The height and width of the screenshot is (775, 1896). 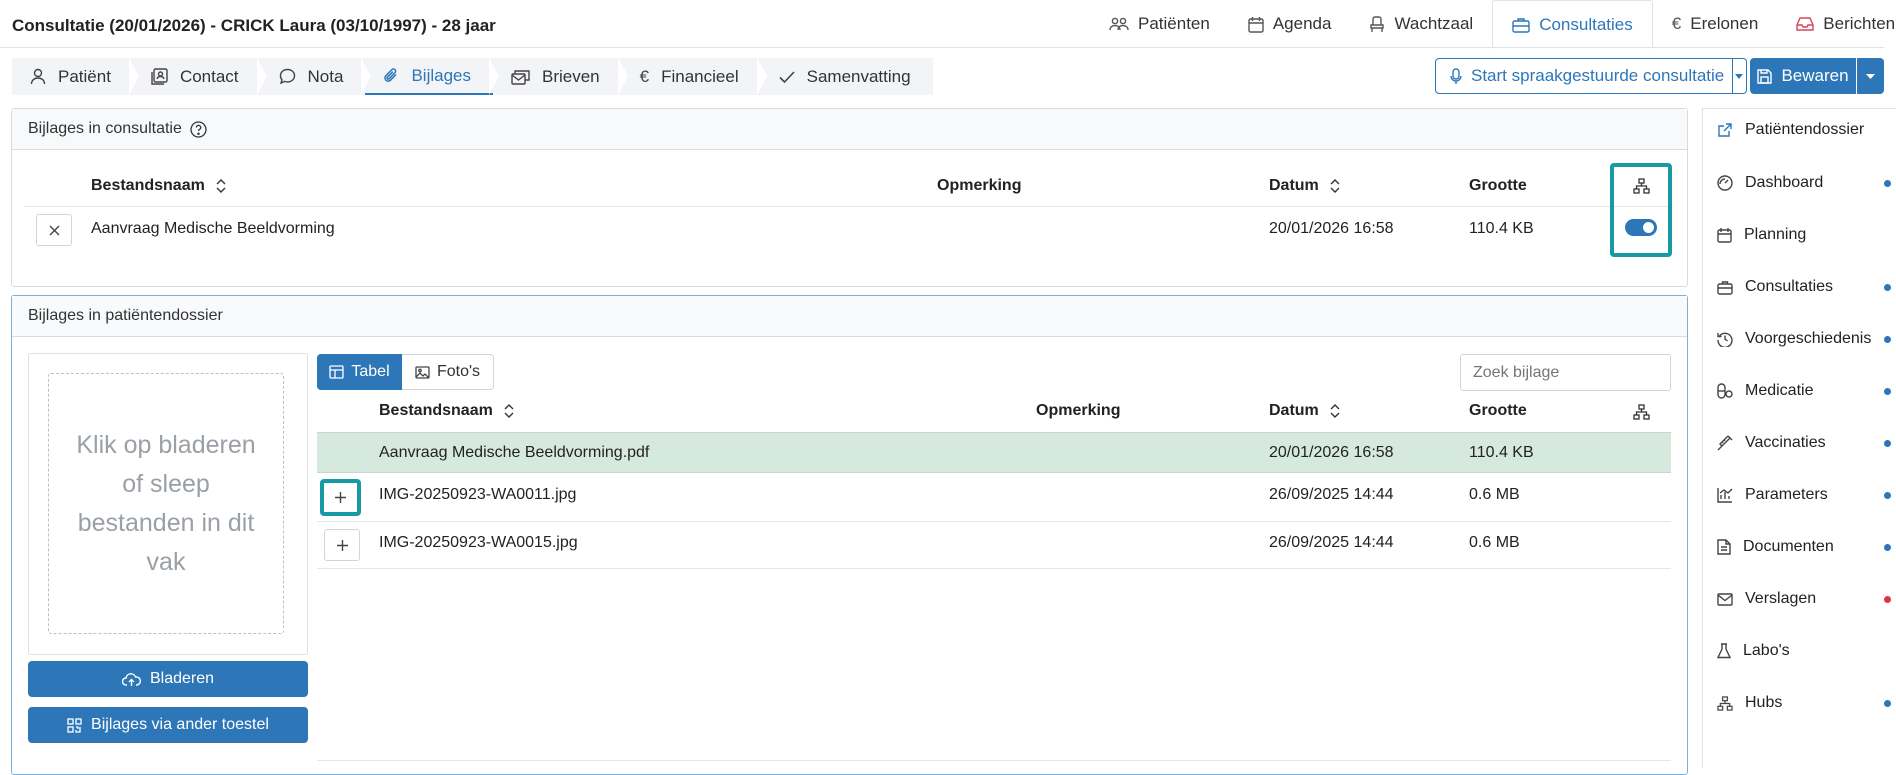 What do you see at coordinates (514, 452) in the screenshot?
I see `attachment-name: Aanvraag Medische Beeldvorming.pdf` at bounding box center [514, 452].